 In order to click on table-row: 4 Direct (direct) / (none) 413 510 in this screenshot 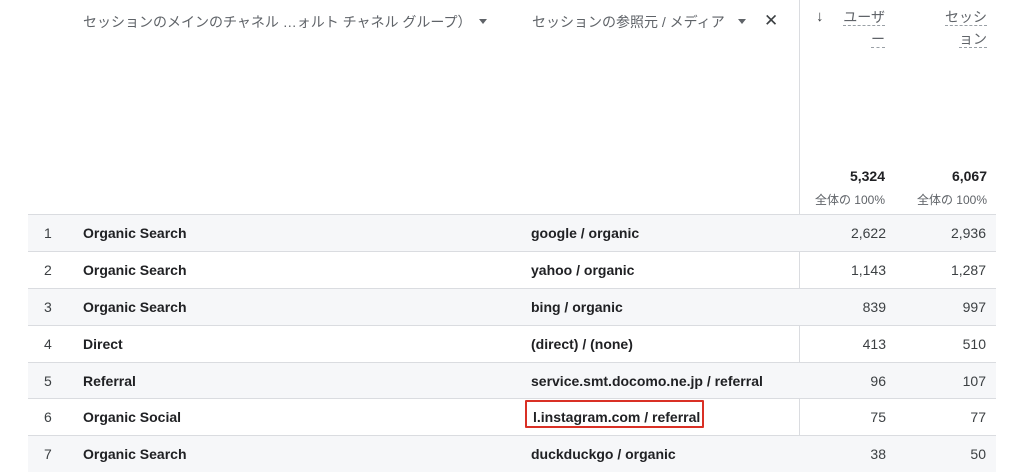, I will do `click(512, 344)`.